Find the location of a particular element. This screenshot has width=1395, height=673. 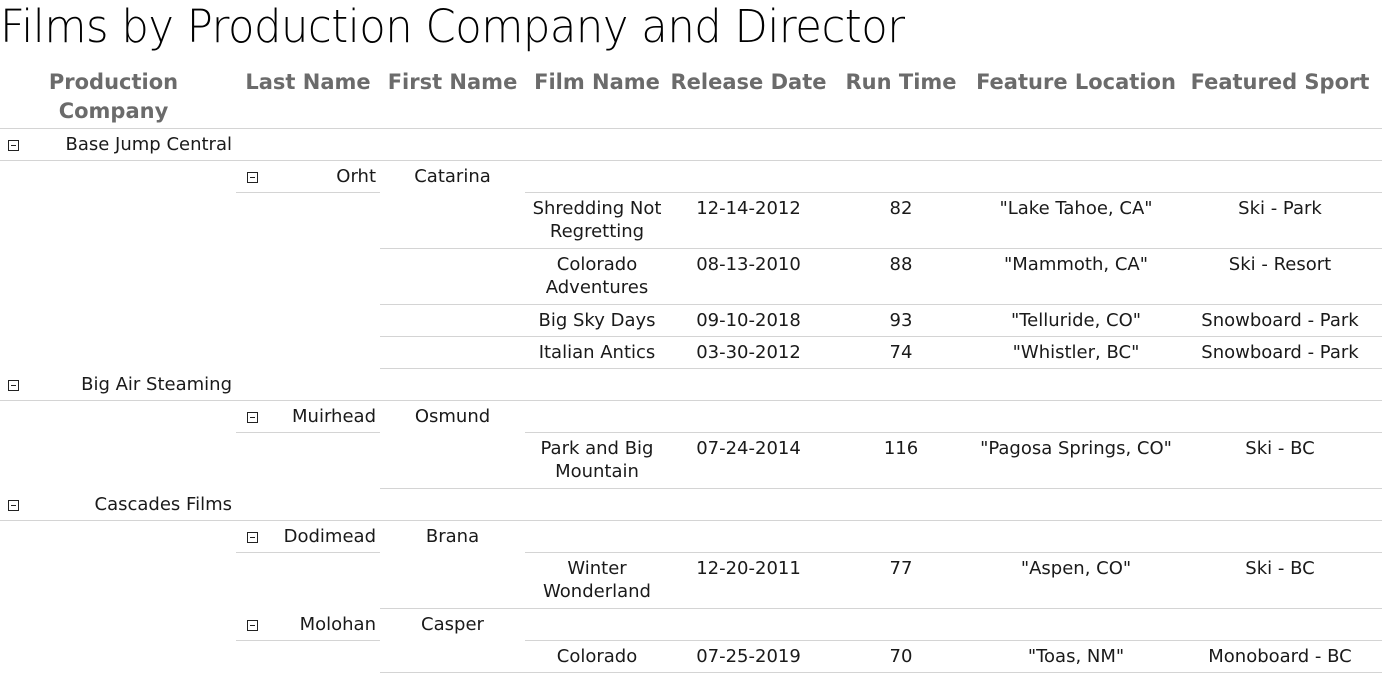

featured-sport: Ski - Park is located at coordinates (1280, 208).